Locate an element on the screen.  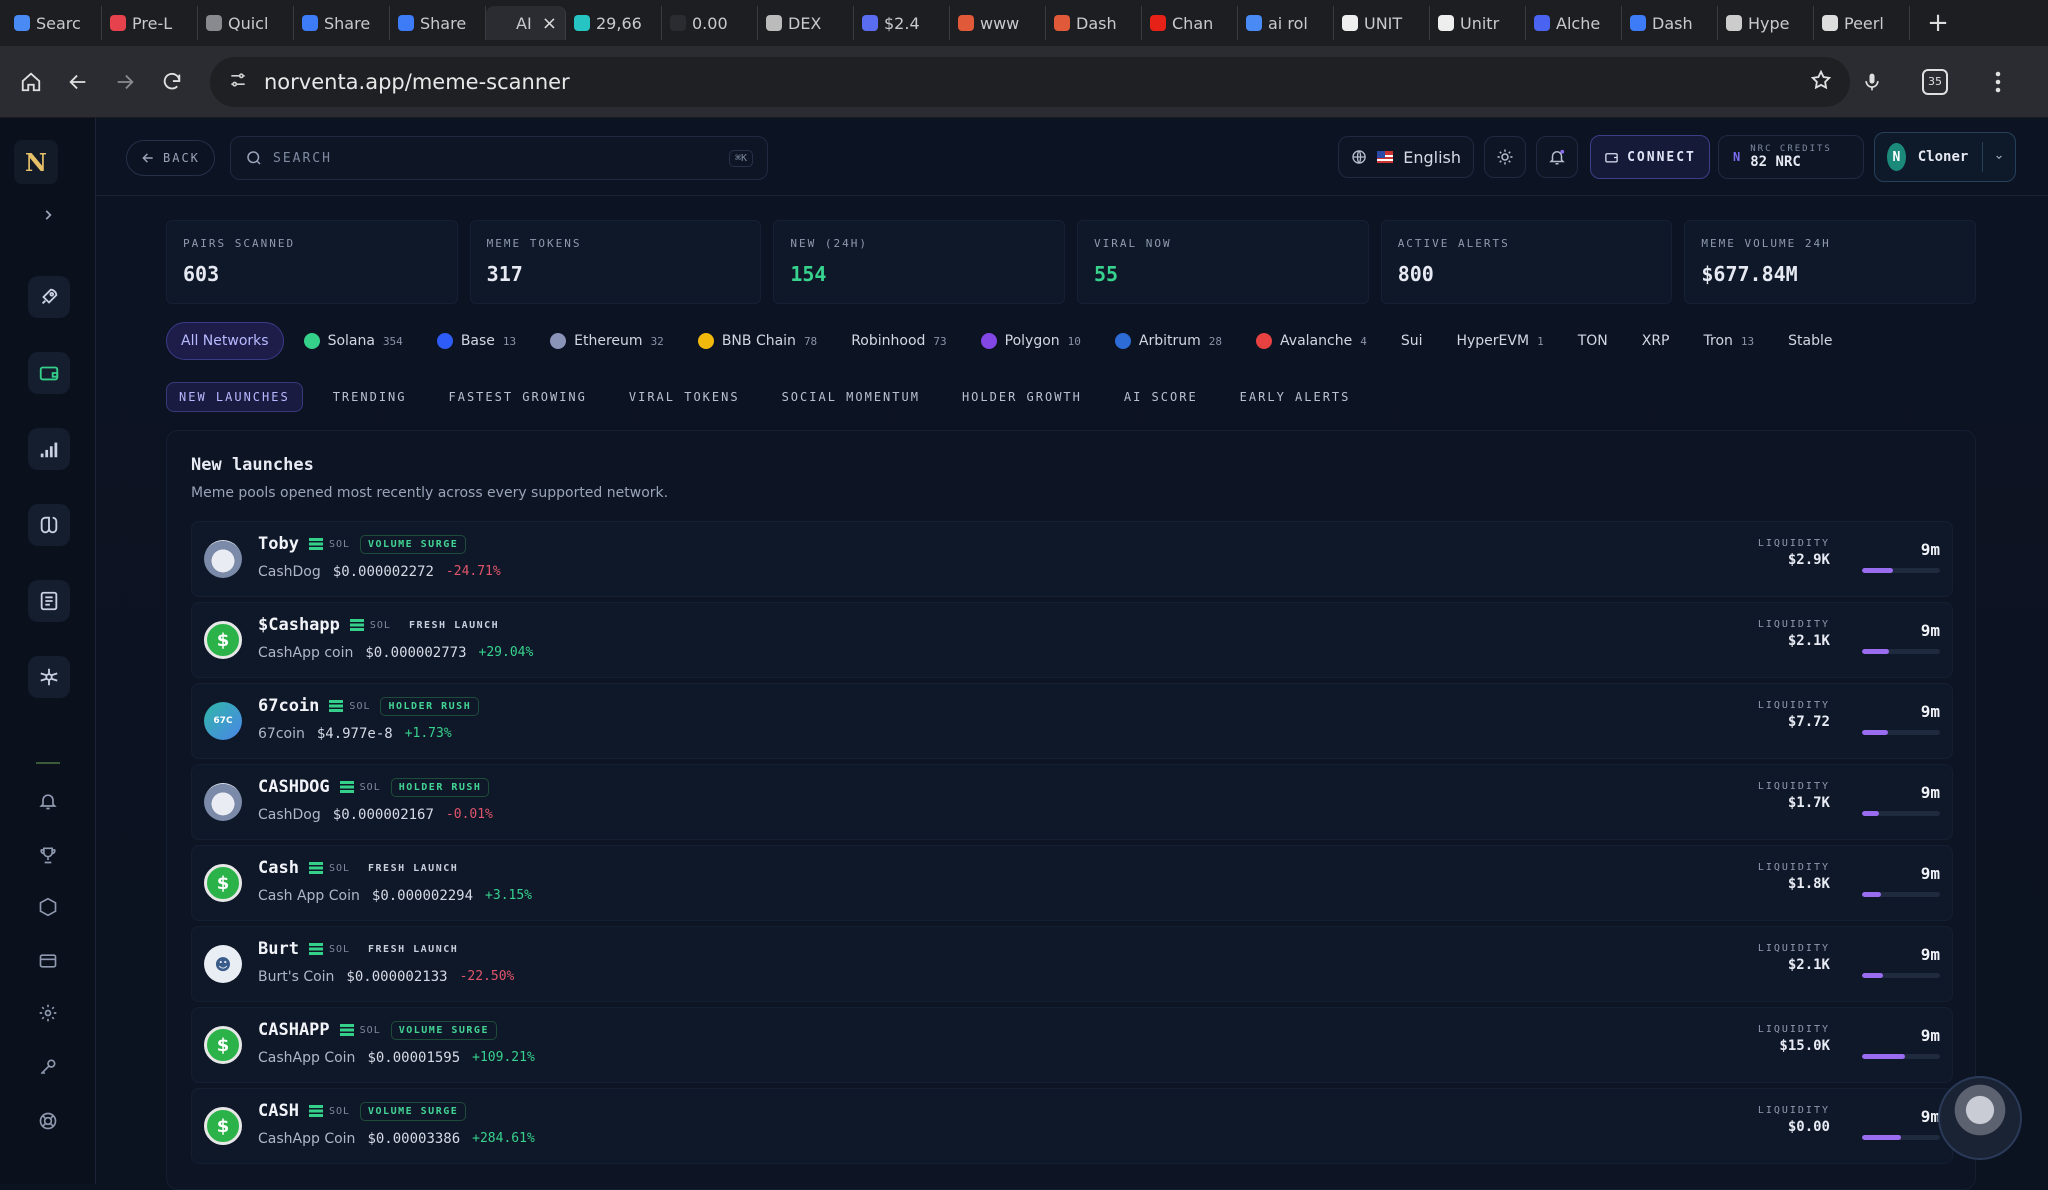
network-chip: Tron 13 is located at coordinates (1729, 341).